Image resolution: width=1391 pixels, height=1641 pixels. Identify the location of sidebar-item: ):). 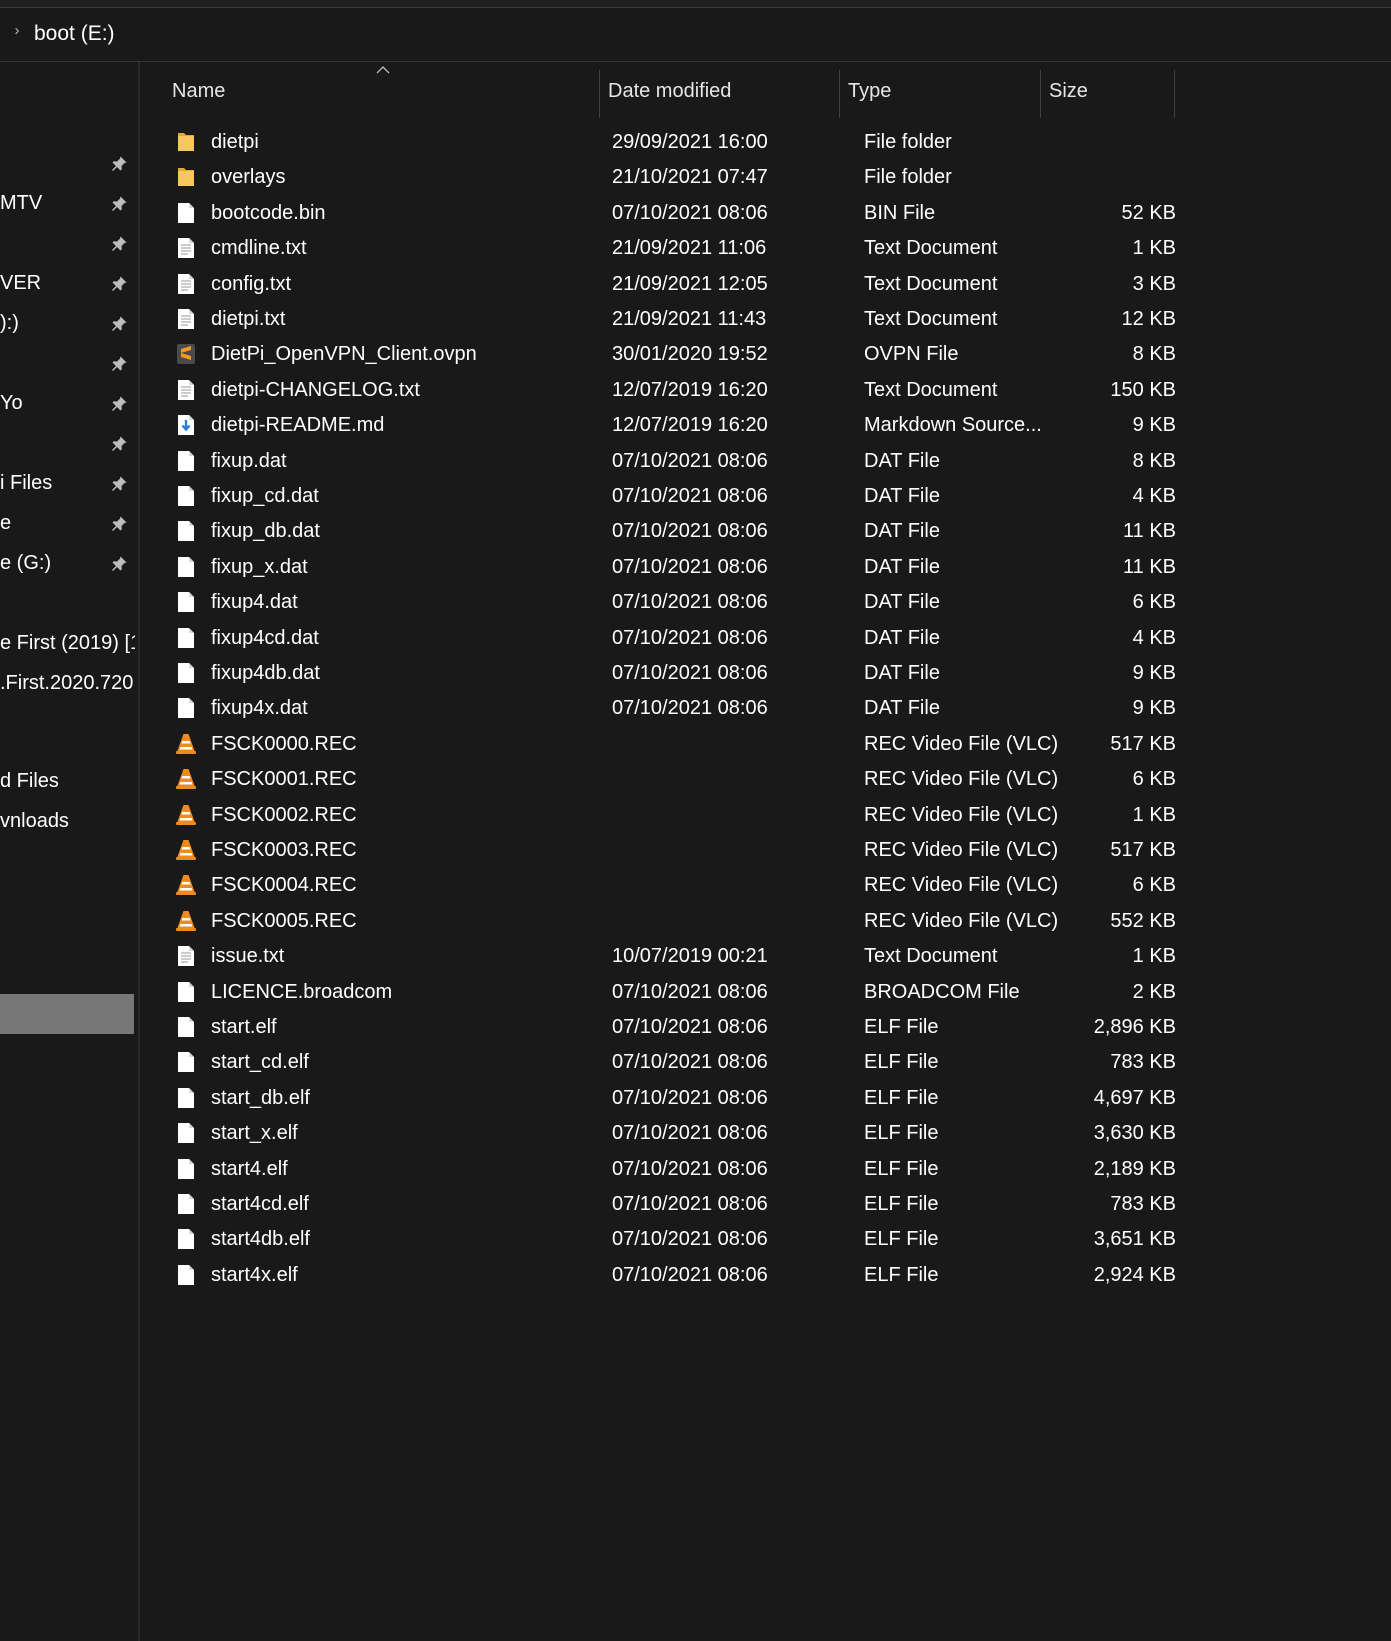
(67, 324).